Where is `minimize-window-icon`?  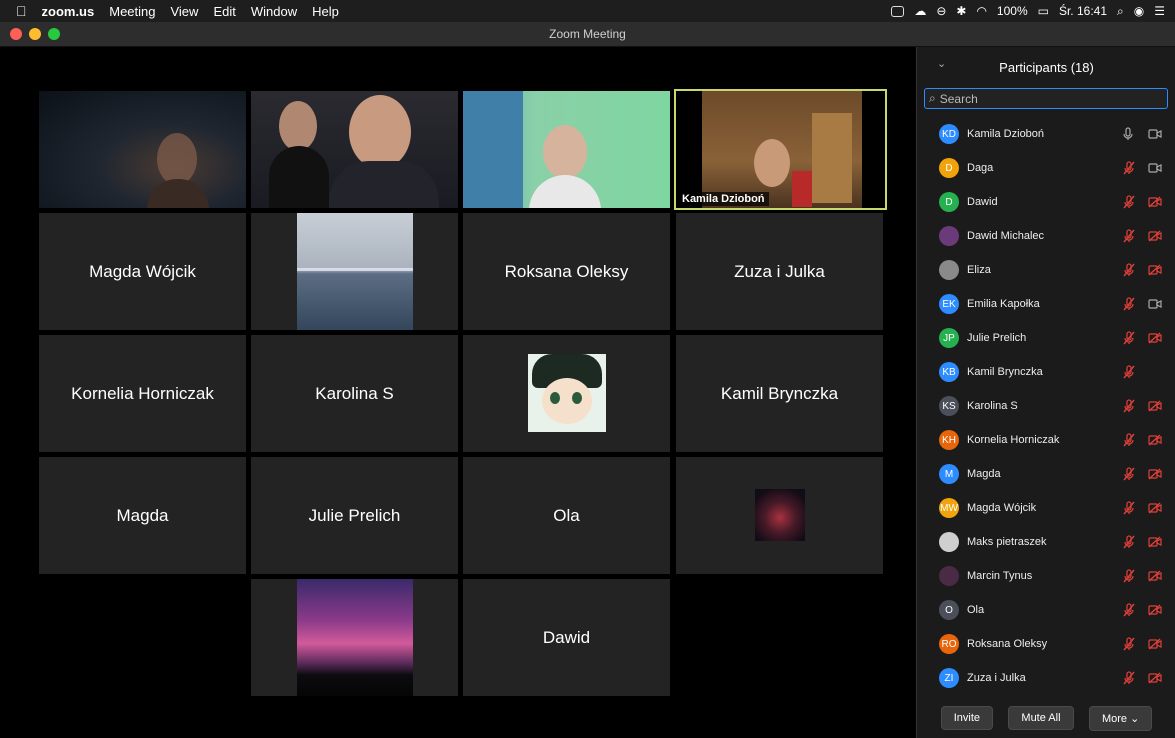 minimize-window-icon is located at coordinates (35, 34).